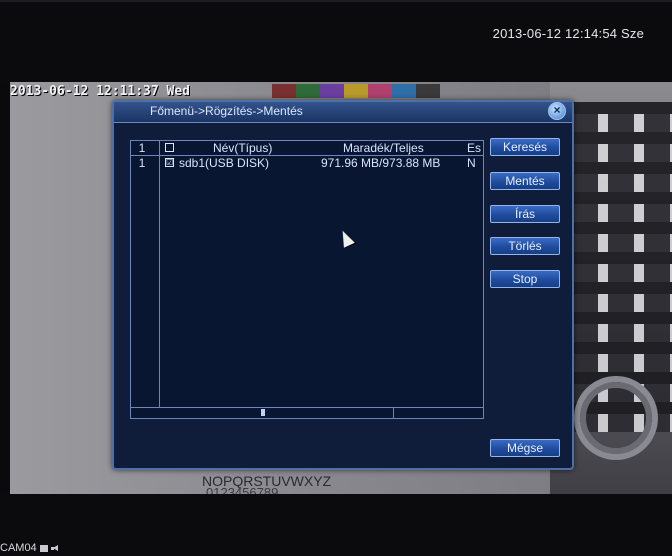  I want to click on feed-color-bars, so click(356, 91).